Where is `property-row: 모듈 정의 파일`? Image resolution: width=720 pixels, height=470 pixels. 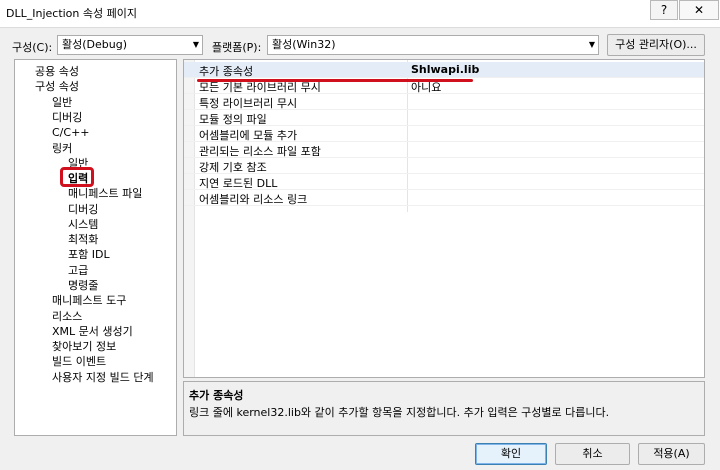 property-row: 모듈 정의 파일 is located at coordinates (444, 118).